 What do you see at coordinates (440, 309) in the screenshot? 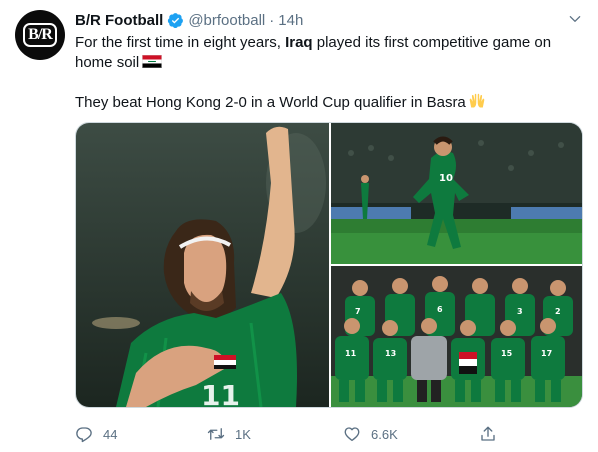
I see `team-number: 6` at bounding box center [440, 309].